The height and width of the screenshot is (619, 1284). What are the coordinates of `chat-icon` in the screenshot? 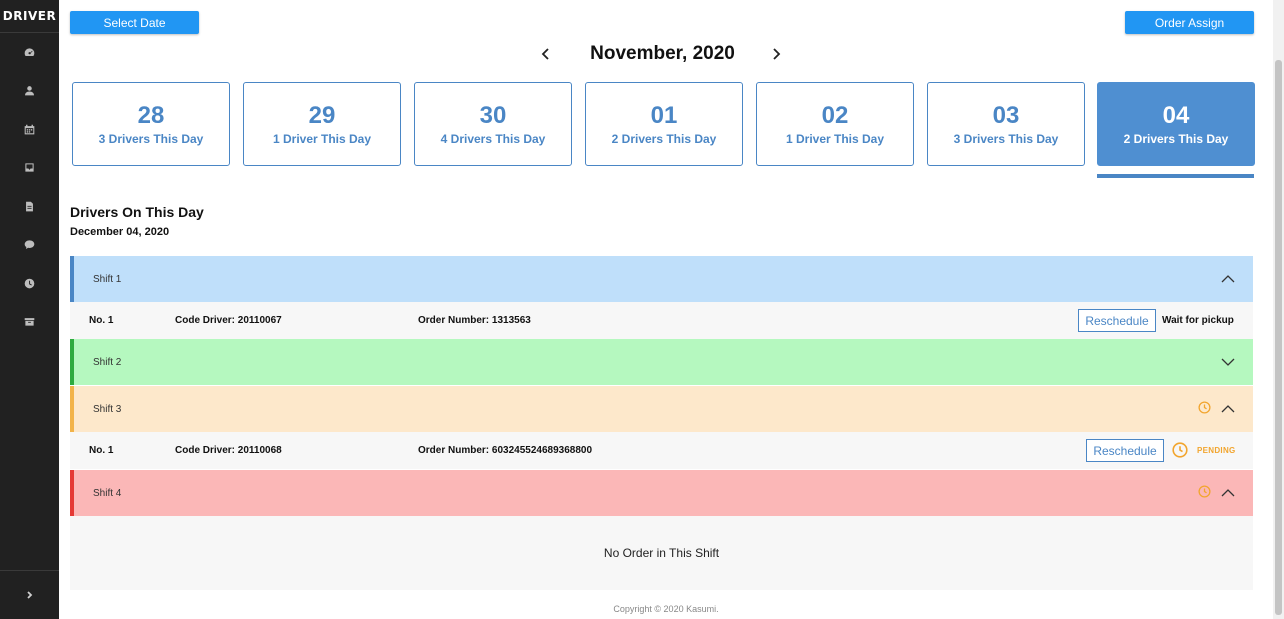 It's located at (29, 245).